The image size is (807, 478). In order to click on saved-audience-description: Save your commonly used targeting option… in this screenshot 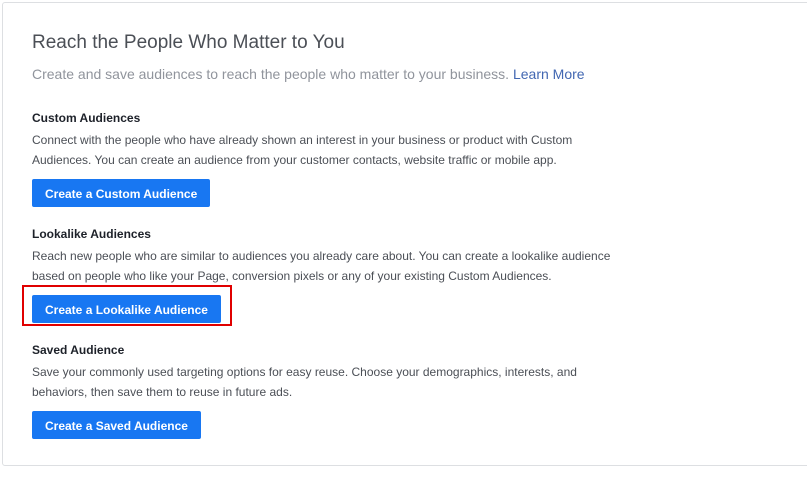, I will do `click(304, 382)`.